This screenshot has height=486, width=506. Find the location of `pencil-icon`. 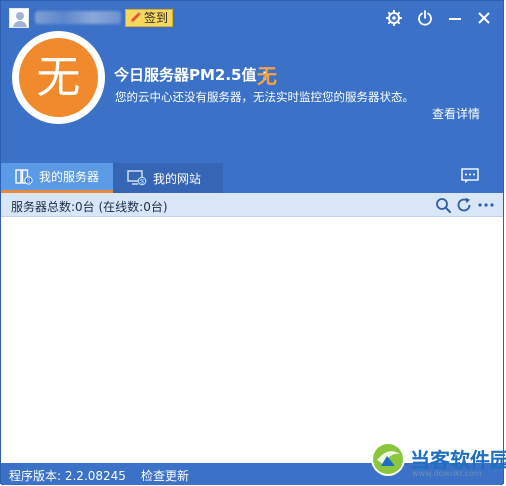

pencil-icon is located at coordinates (135, 17).